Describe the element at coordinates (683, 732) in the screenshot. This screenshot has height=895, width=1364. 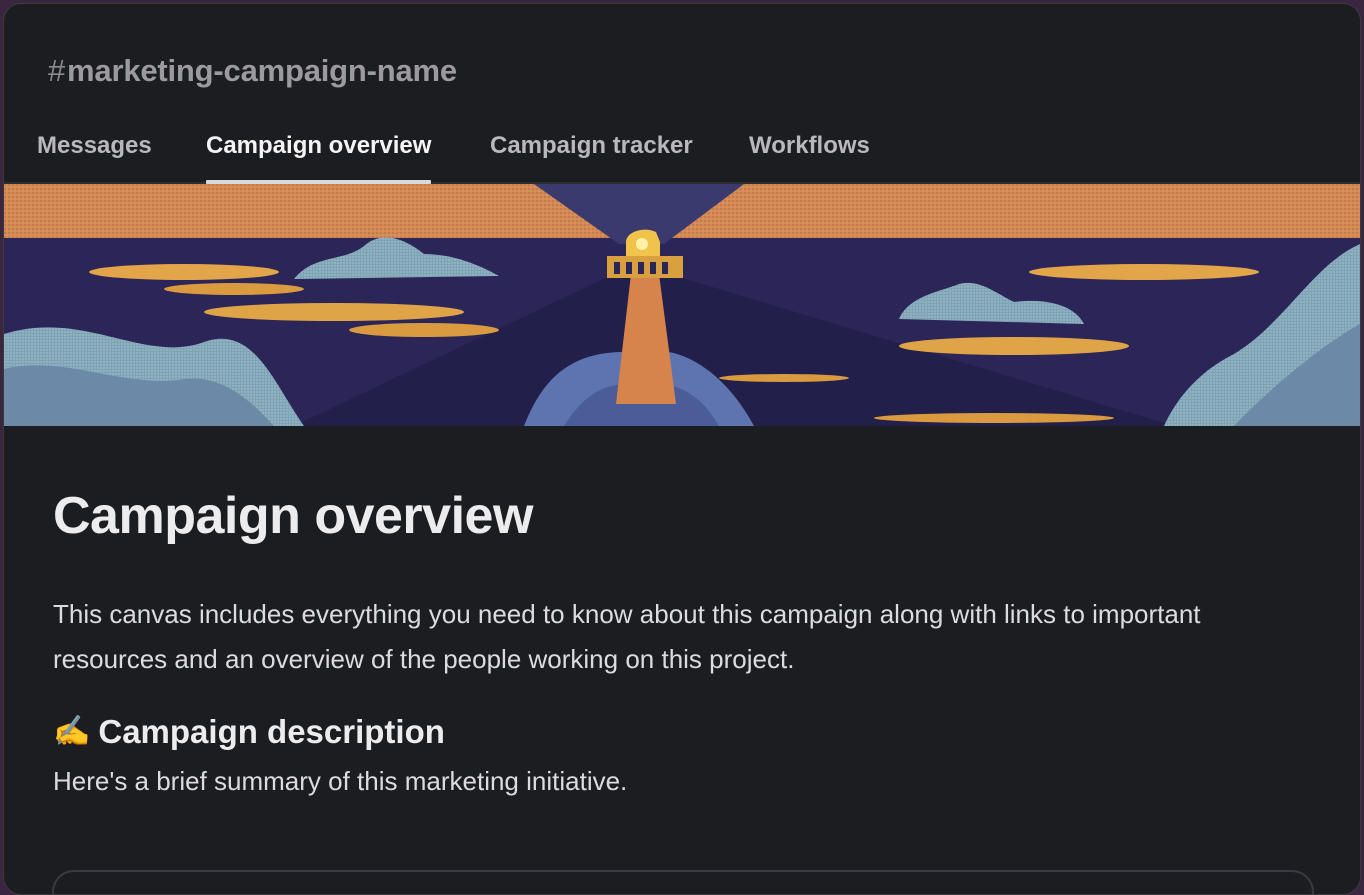
I see `section-heading: ✍️ Campaign description` at that location.